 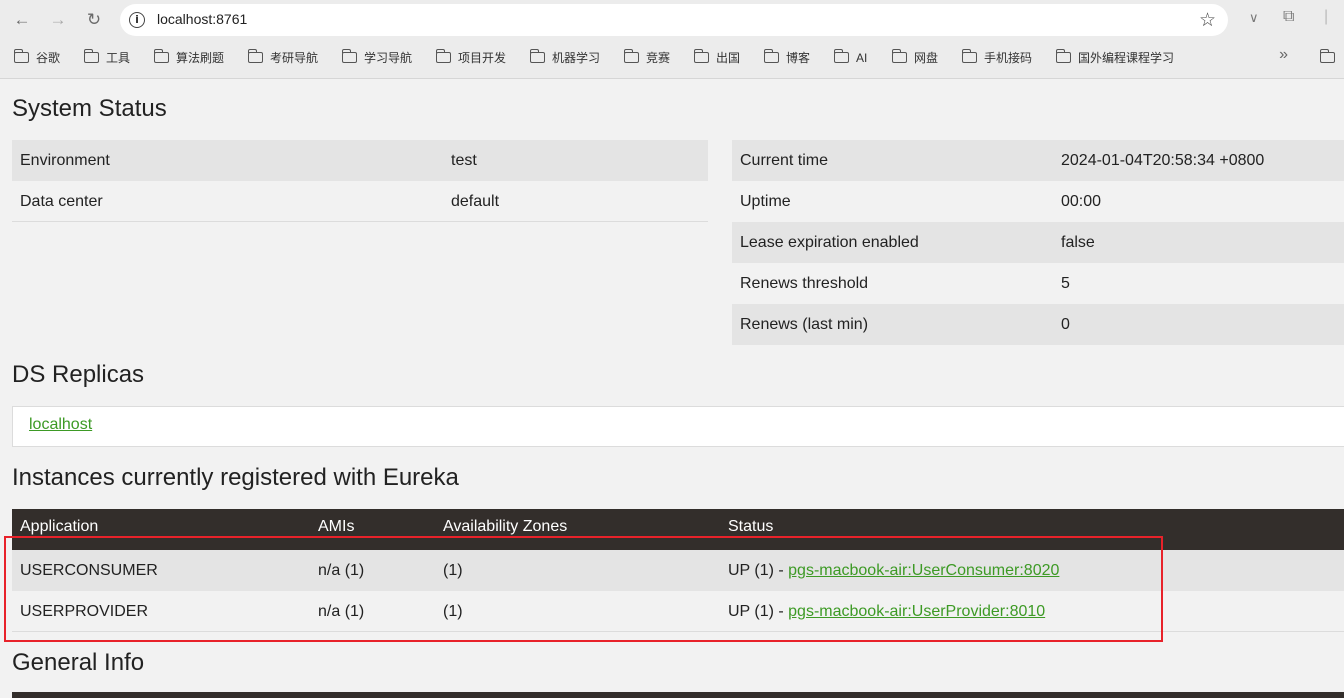 I want to click on ds-replicas-list: localhost, so click(x=678, y=426).